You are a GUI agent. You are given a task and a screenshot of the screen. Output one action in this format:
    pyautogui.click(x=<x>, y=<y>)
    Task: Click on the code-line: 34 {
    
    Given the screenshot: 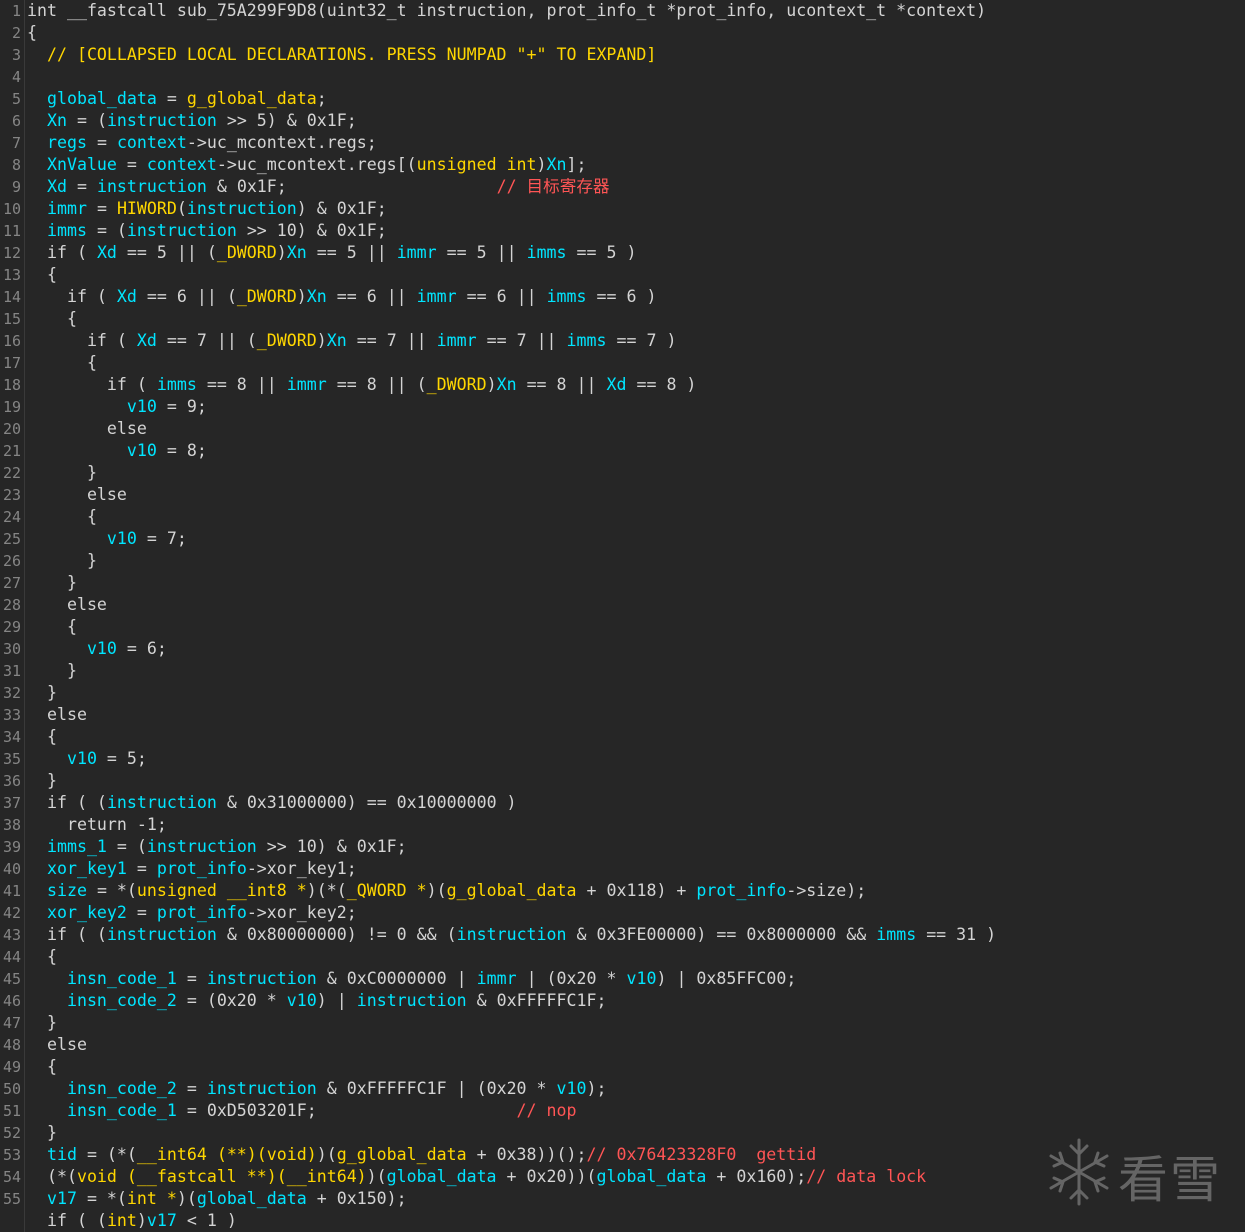 What is the action you would take?
    pyautogui.click(x=622, y=737)
    